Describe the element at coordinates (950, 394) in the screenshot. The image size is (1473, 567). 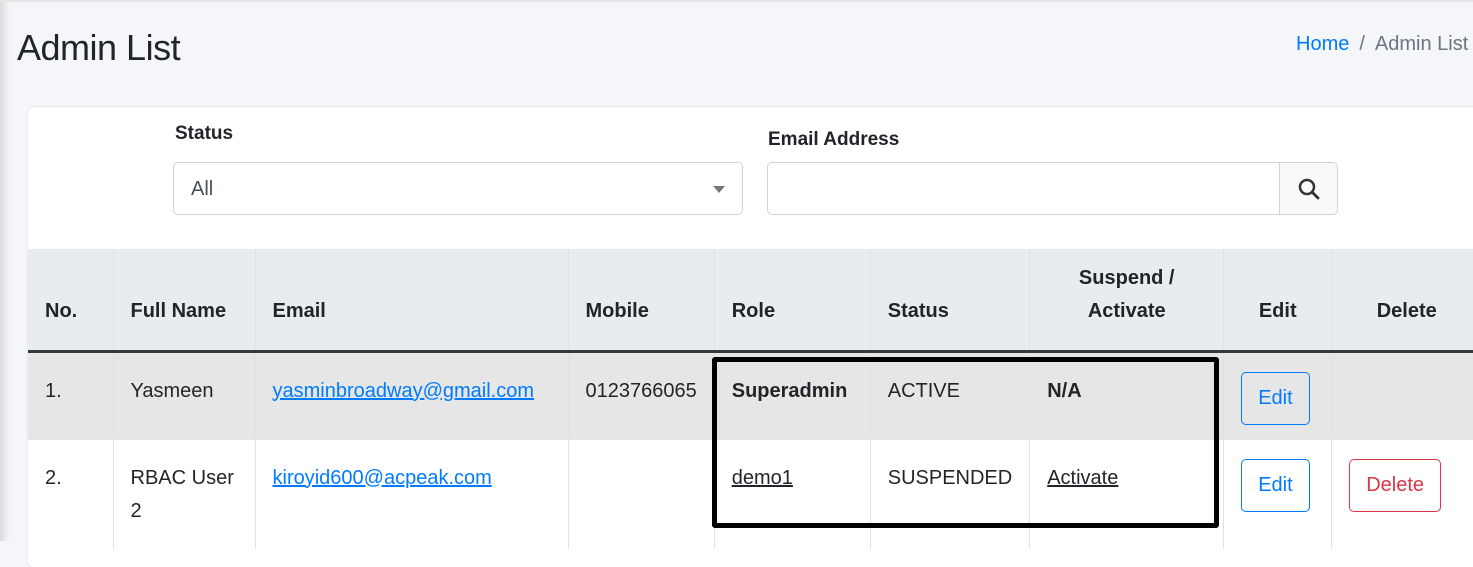
I see `cell-status: ACTIVE` at that location.